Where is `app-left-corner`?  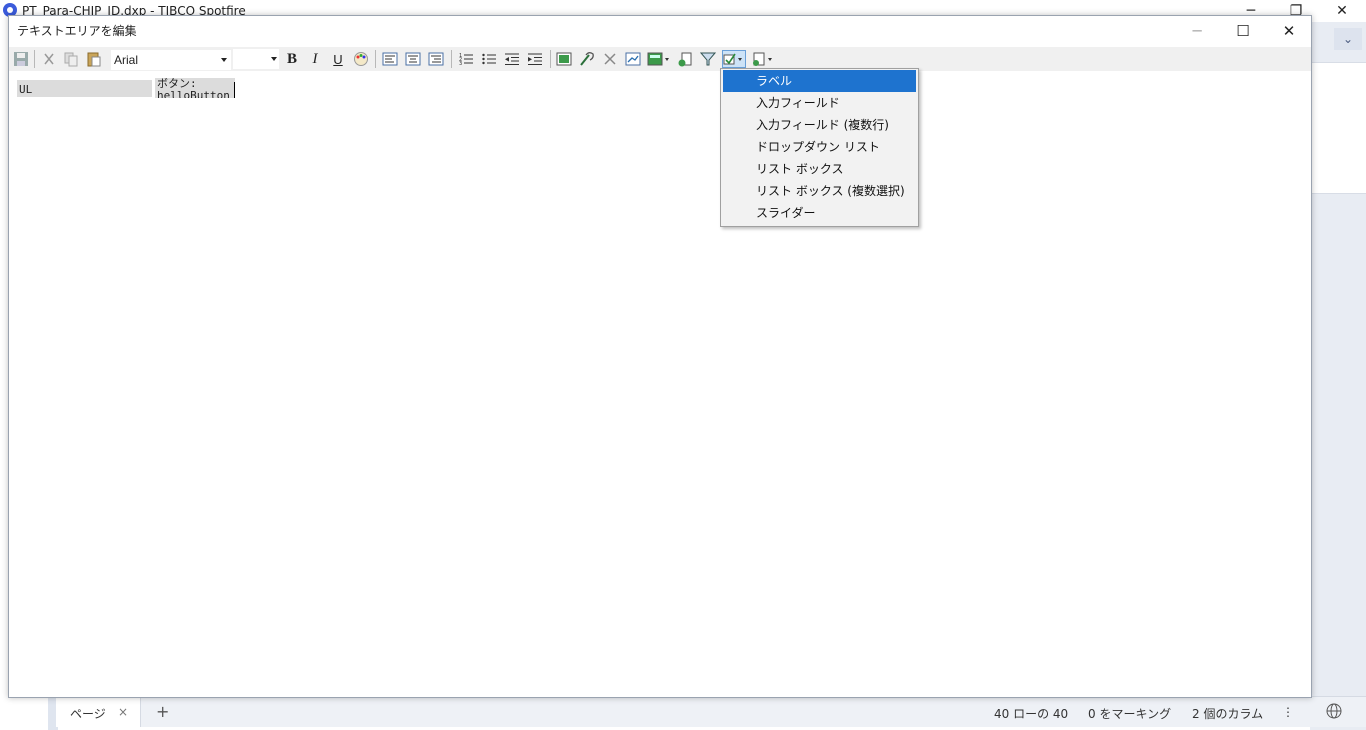 app-left-corner is located at coordinates (24, 713).